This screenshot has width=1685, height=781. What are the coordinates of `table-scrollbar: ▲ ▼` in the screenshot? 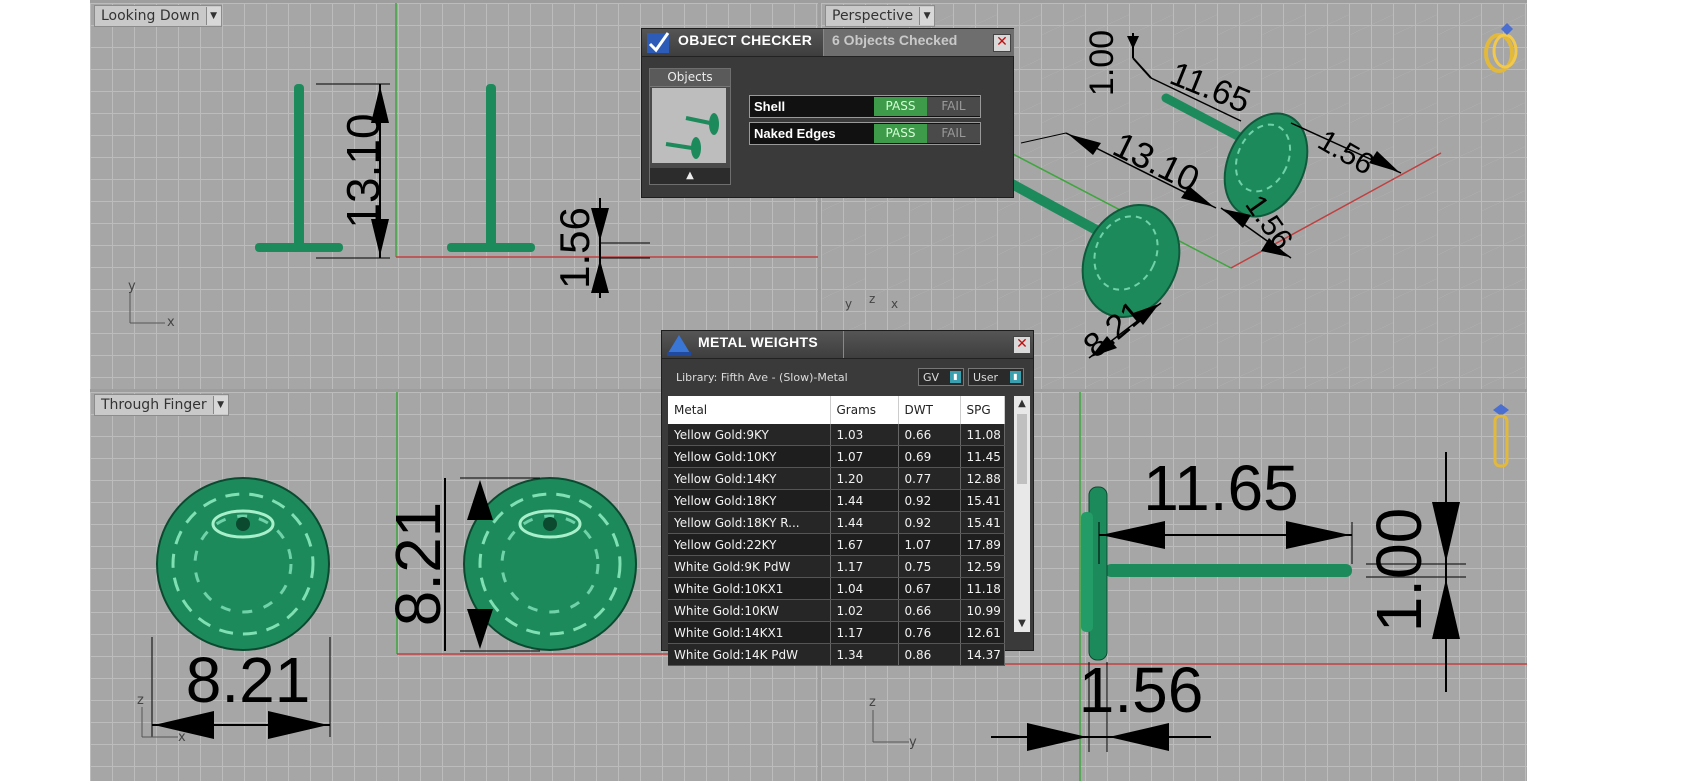 It's located at (1022, 514).